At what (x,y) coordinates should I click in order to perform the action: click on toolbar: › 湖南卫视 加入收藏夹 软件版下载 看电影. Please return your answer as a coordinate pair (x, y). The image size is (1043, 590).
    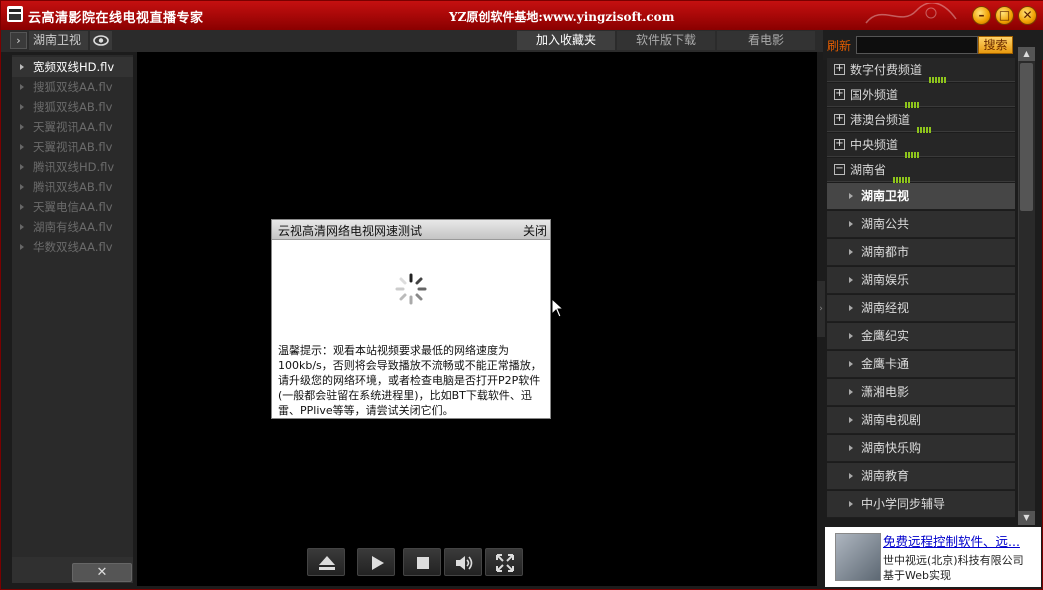
    Looking at the image, I should click on (412, 41).